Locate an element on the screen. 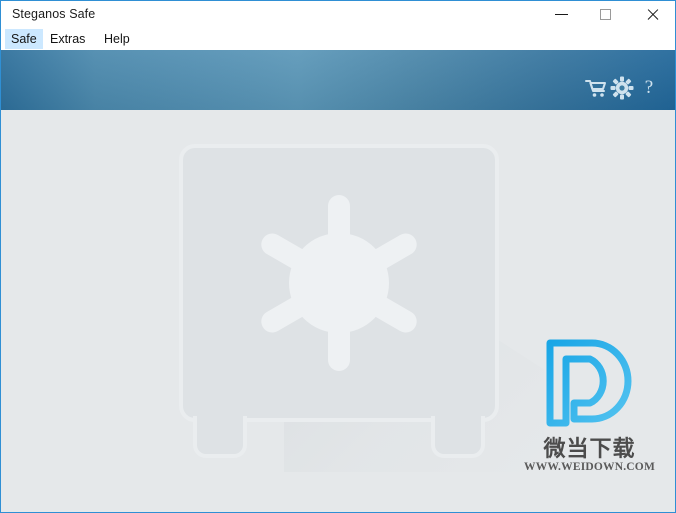  menu-item-safe: Safe is located at coordinates (24, 39).